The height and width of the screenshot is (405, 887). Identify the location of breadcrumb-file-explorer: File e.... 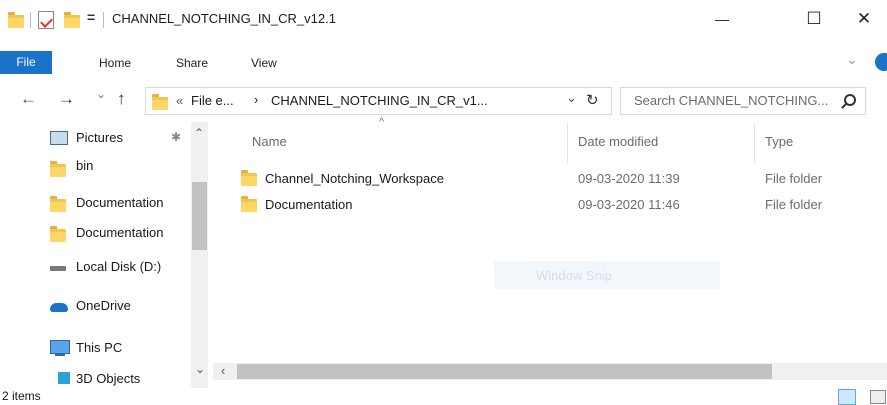
(212, 100).